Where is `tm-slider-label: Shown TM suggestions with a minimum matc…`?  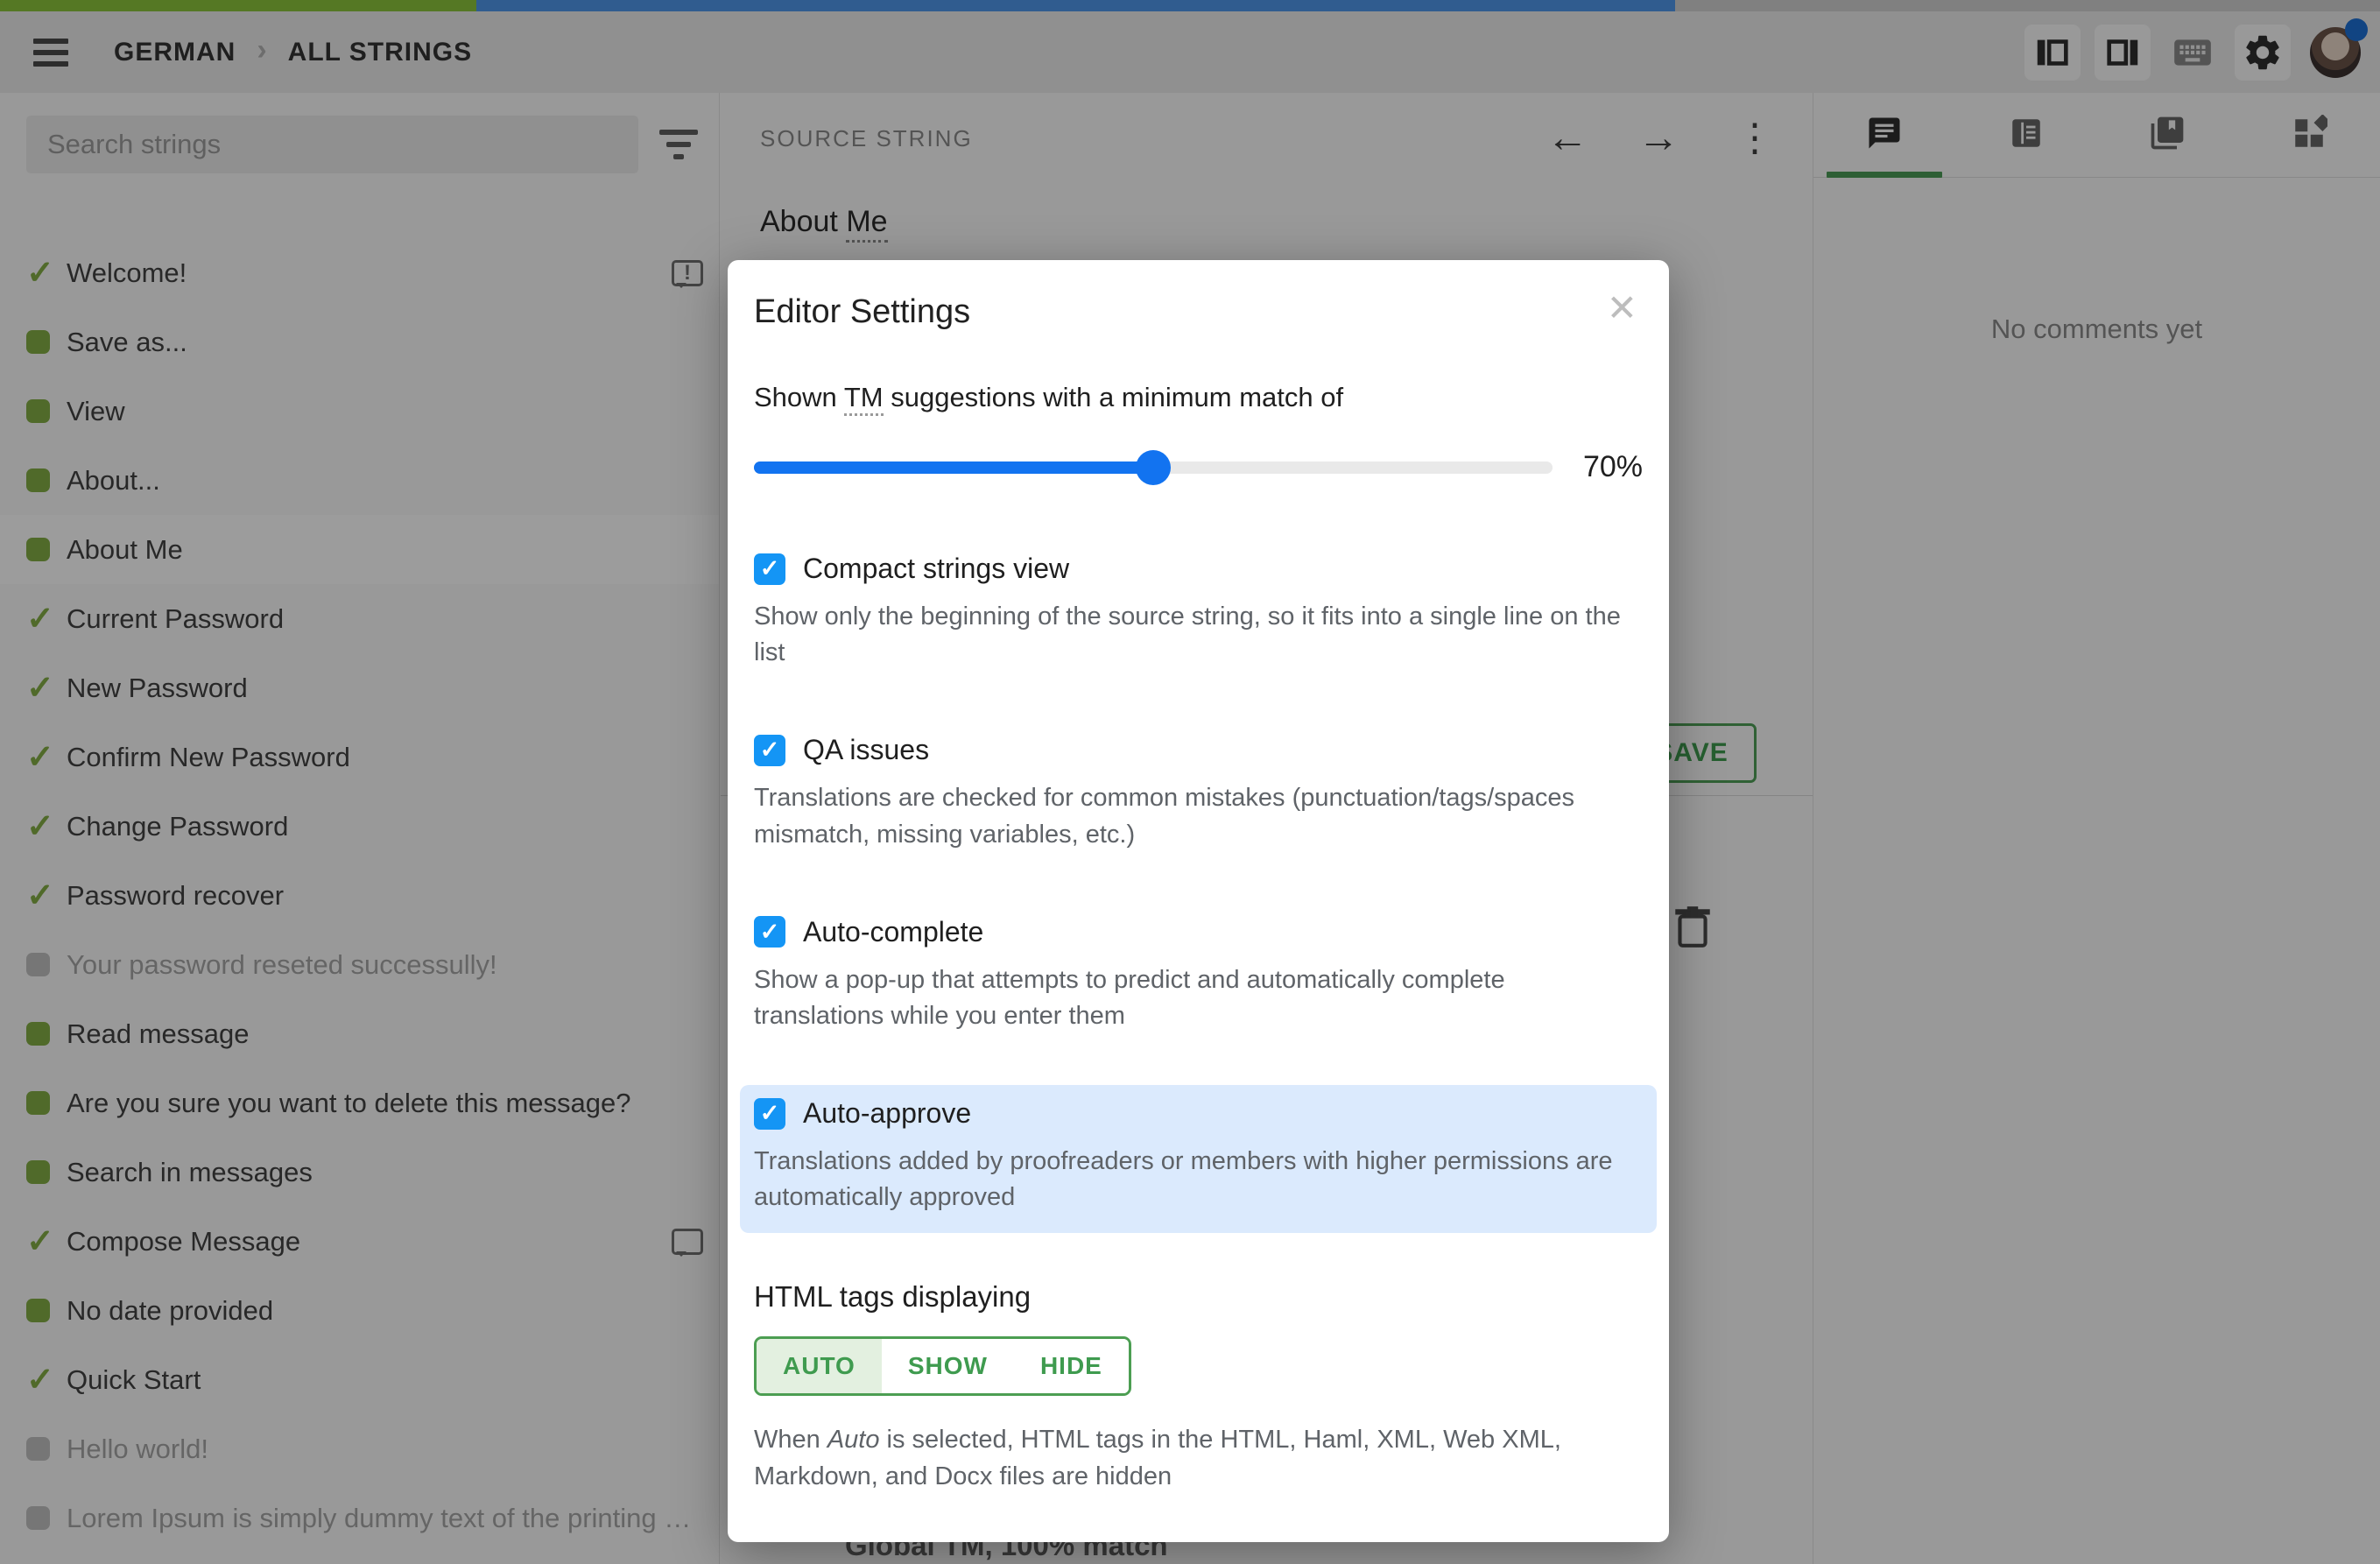 tm-slider-label: Shown TM suggestions with a minimum matc… is located at coordinates (1198, 399).